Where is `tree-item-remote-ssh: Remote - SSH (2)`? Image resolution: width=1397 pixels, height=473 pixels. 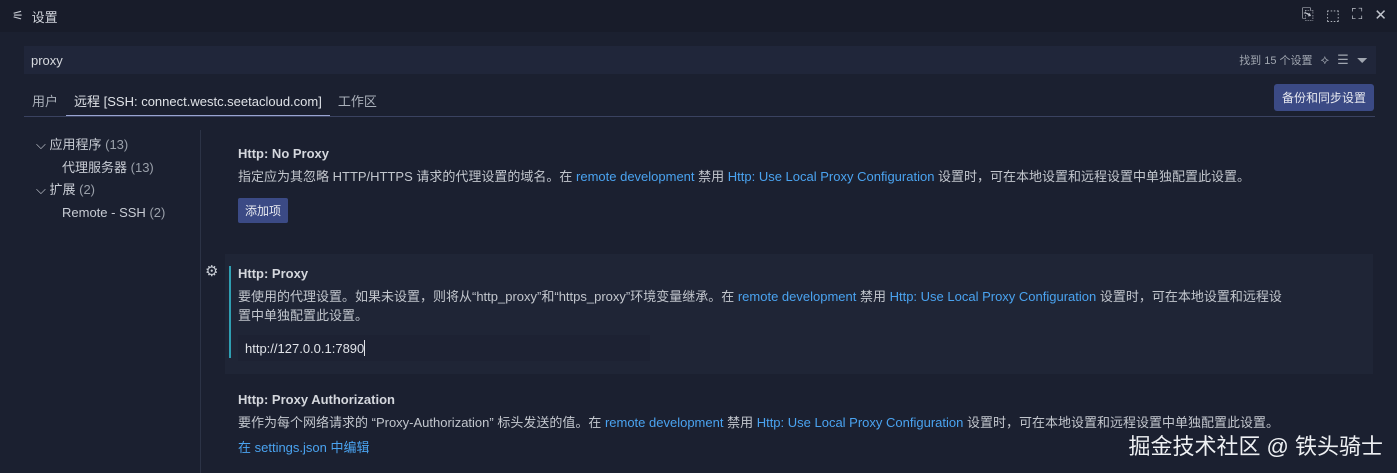
tree-item-remote-ssh: Remote - SSH (2) is located at coordinates (100, 213).